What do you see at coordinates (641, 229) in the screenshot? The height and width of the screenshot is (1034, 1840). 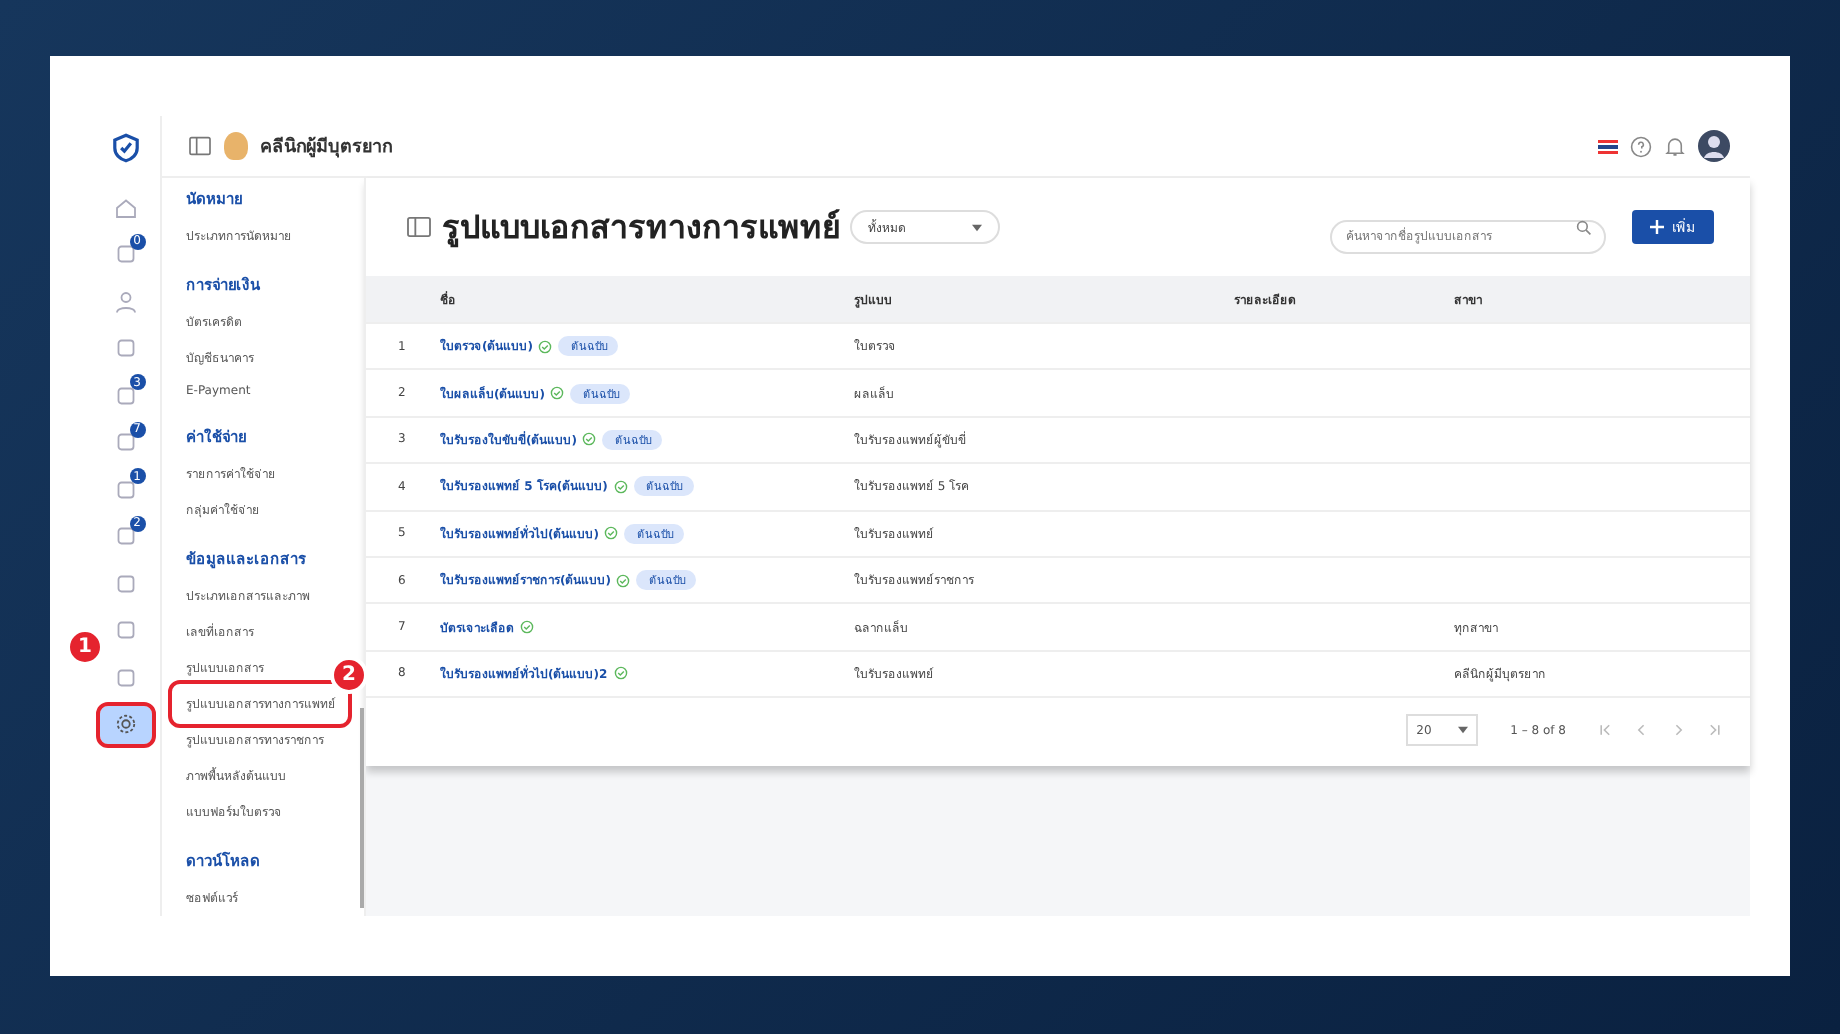 I see `page-title: รูปแบบเอกสารทางการแพทย์` at bounding box center [641, 229].